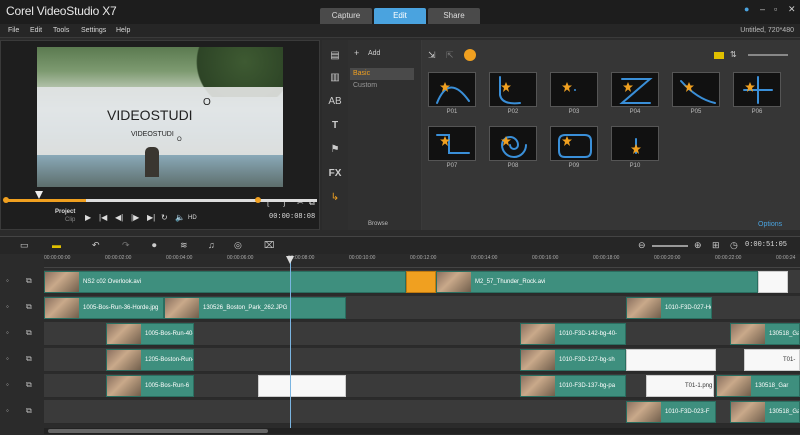 This screenshot has height=435, width=800. Describe the element at coordinates (255, 308) in the screenshot. I see `timeline-clip: 130526_Boston_Park_262.JPG` at that location.